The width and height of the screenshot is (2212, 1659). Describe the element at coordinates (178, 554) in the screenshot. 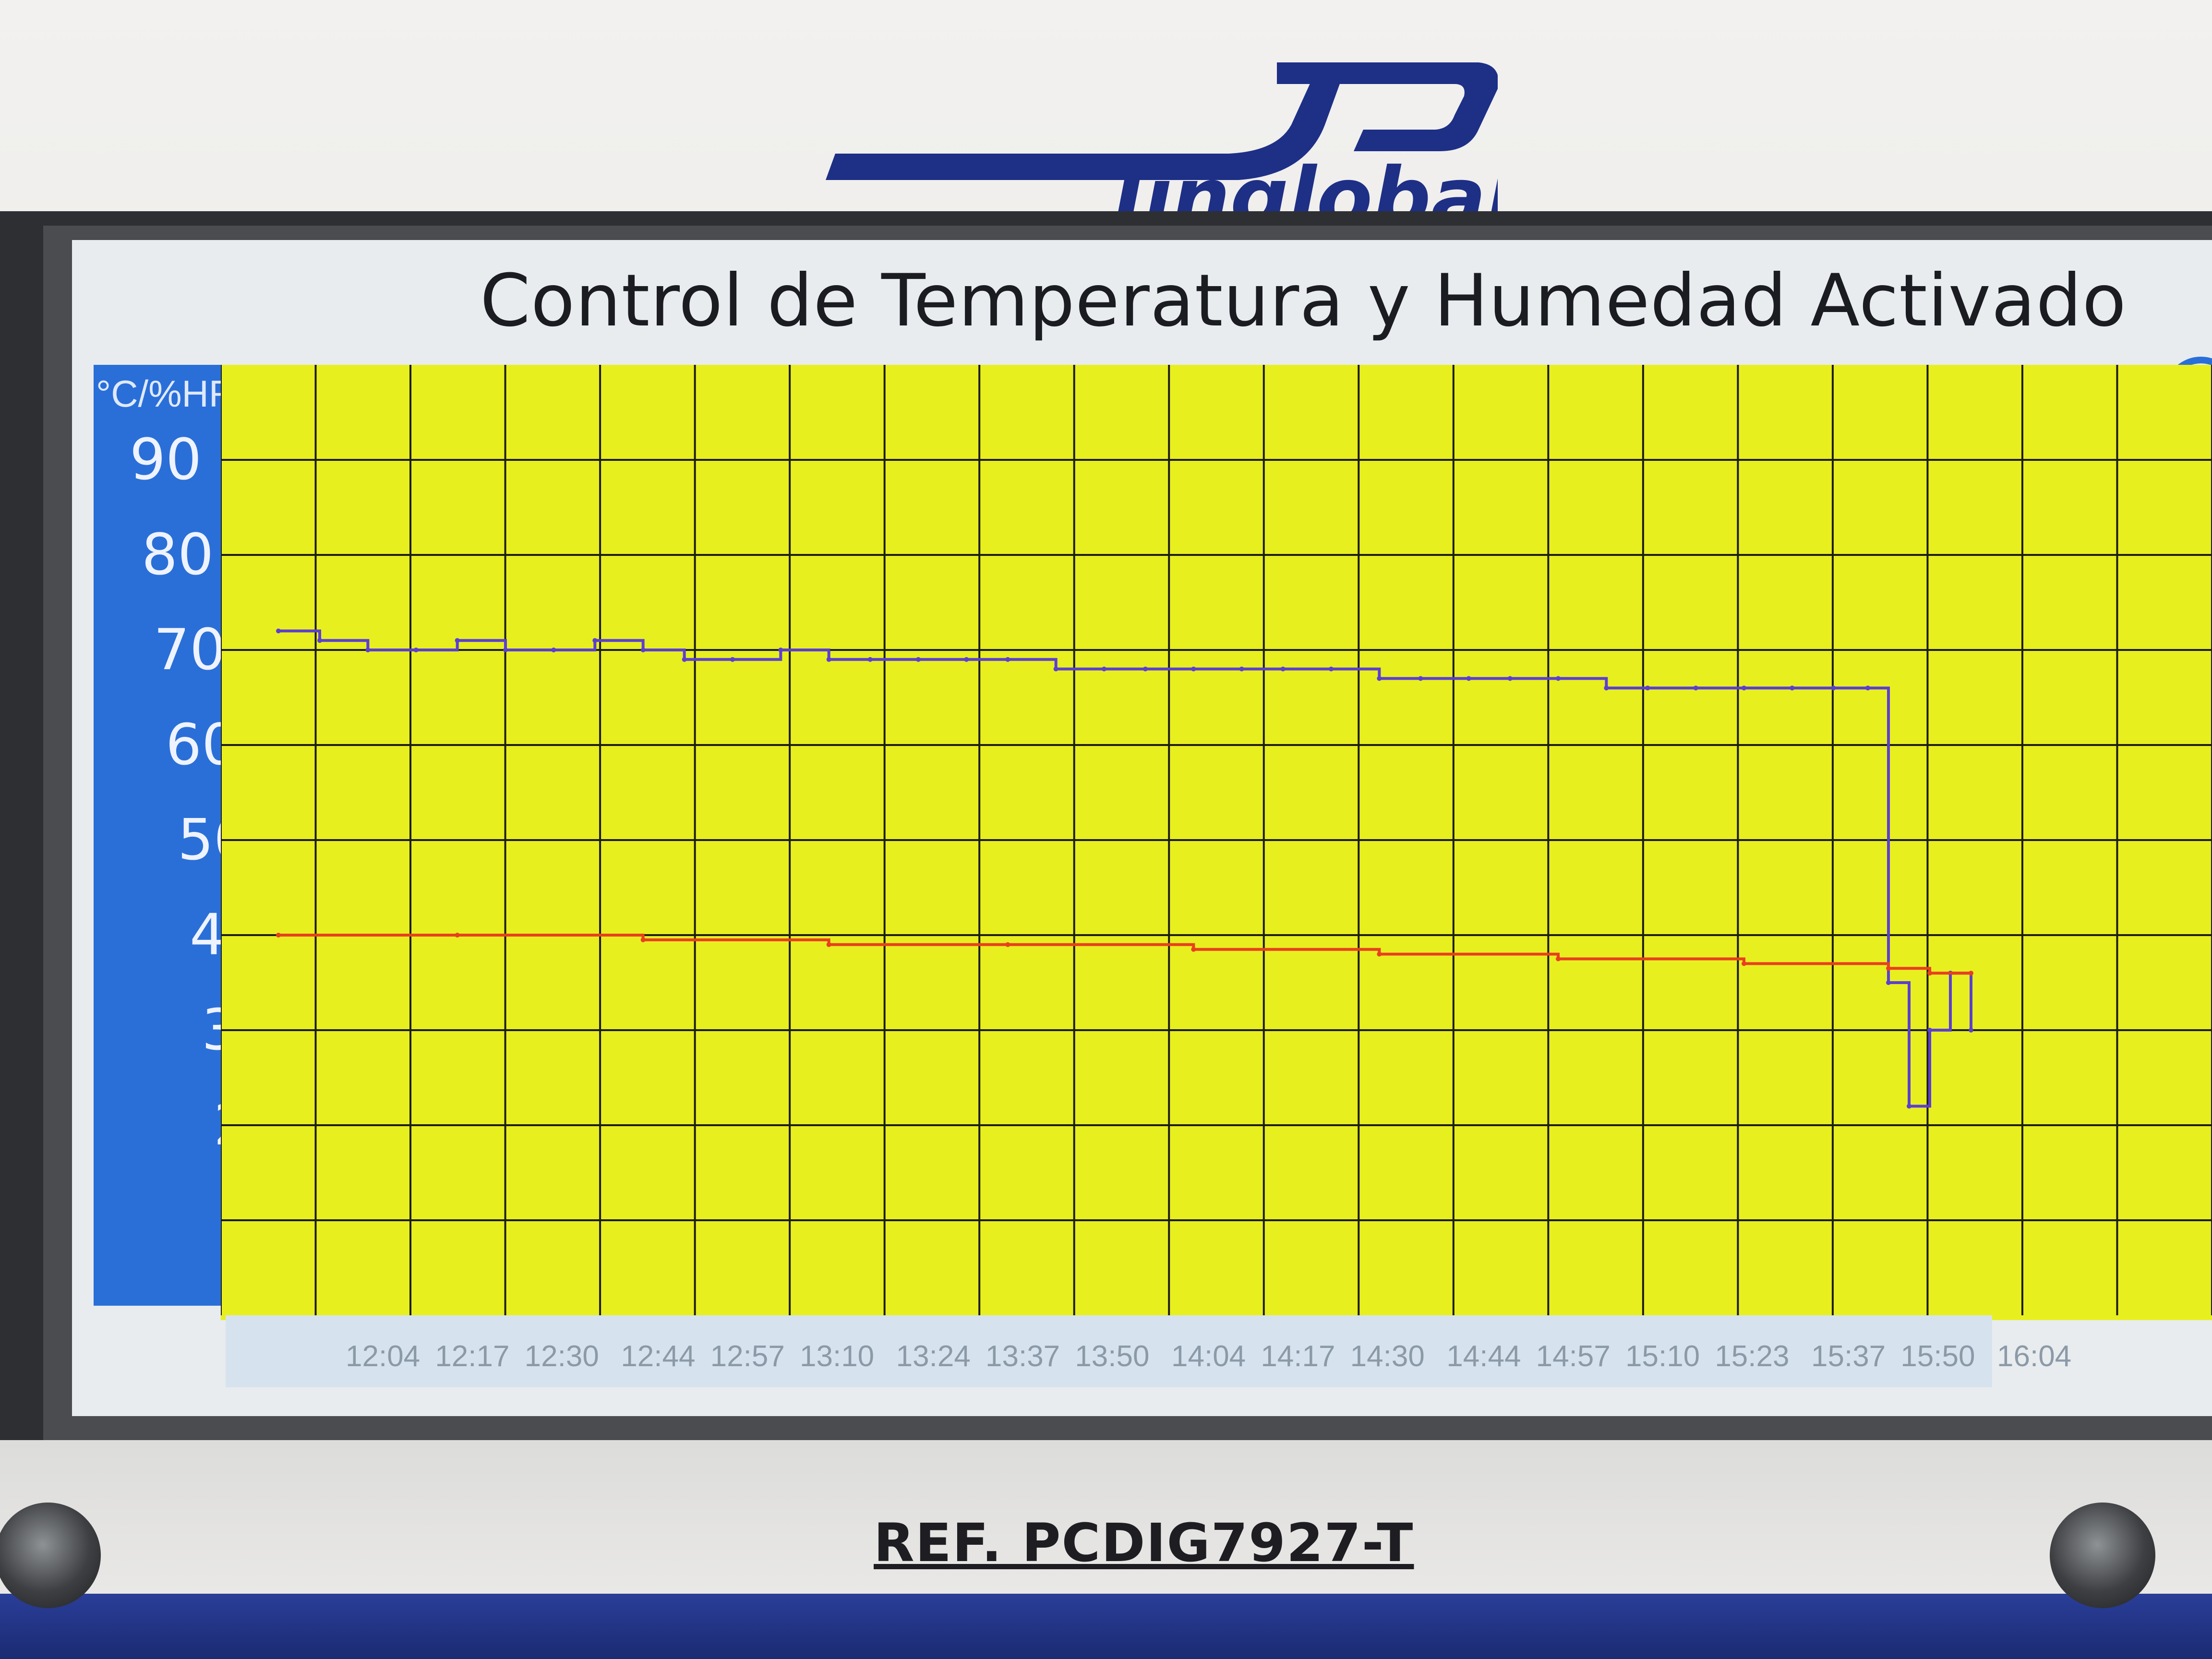

I see `y-tick-label: 80` at that location.